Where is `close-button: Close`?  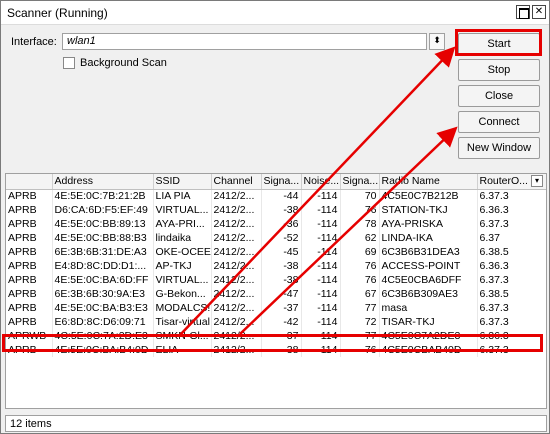 close-button: Close is located at coordinates (499, 96).